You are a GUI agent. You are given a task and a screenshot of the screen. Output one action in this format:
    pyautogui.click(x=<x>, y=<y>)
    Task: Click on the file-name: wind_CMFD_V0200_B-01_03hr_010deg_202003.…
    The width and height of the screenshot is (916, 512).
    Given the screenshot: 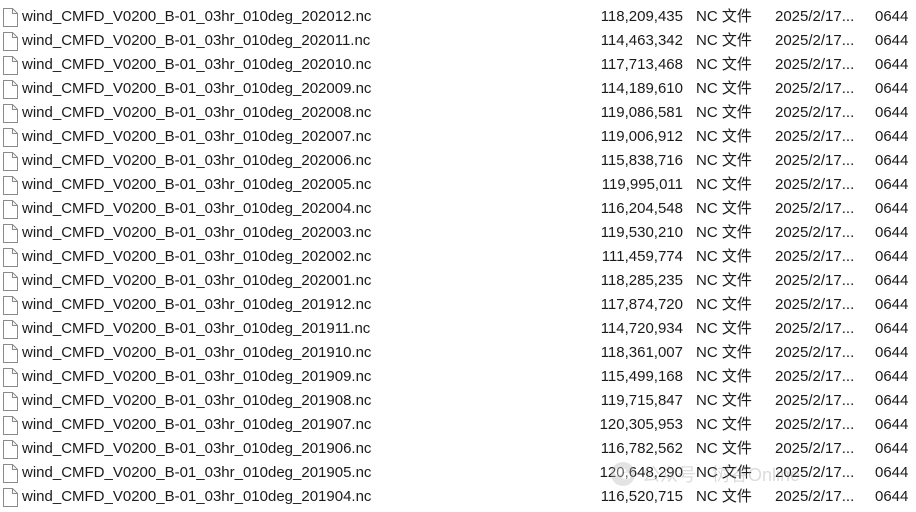 What is the action you would take?
    pyautogui.click(x=197, y=232)
    